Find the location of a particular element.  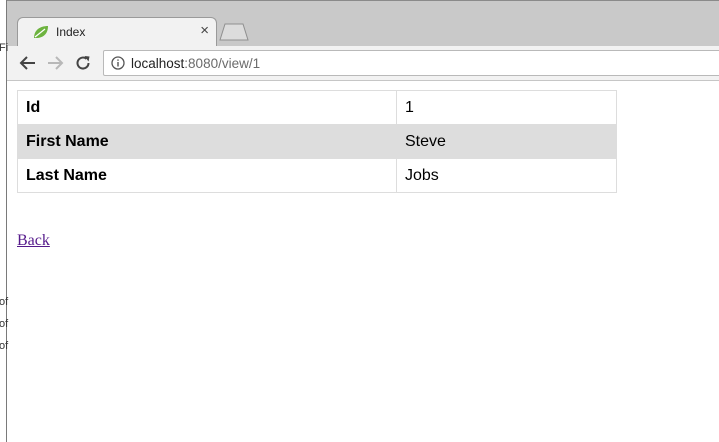

url-text: localhost:8080/view/1 is located at coordinates (195, 63).